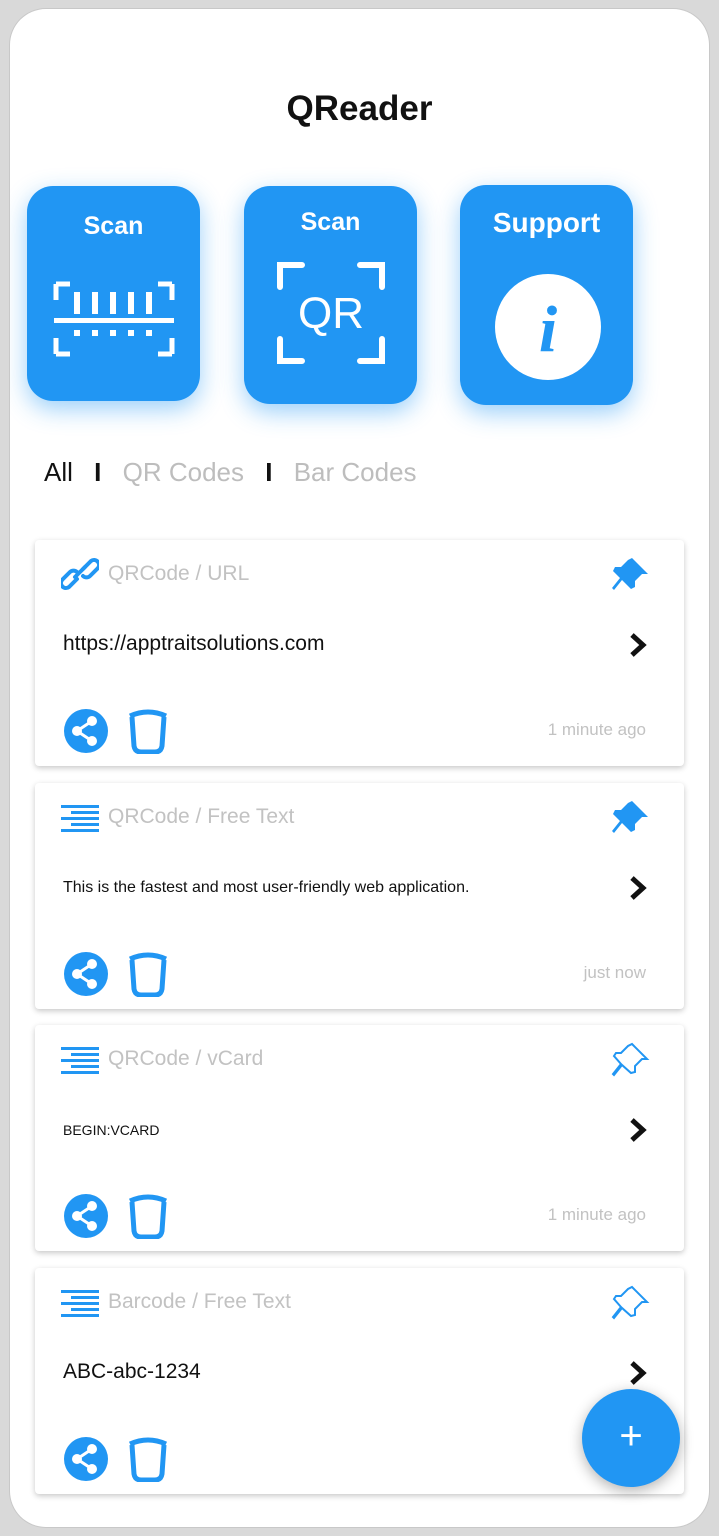 This screenshot has width=719, height=1536. I want to click on code-type-label: QRCode / Free Text, so click(201, 816).